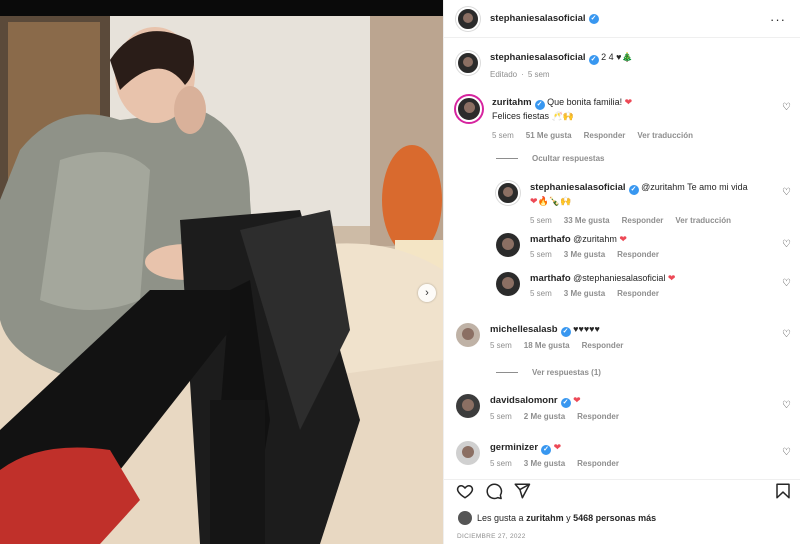 This screenshot has width=800, height=544. What do you see at coordinates (586, 329) in the screenshot?
I see `comment-text: ♥♥♥♥♥` at bounding box center [586, 329].